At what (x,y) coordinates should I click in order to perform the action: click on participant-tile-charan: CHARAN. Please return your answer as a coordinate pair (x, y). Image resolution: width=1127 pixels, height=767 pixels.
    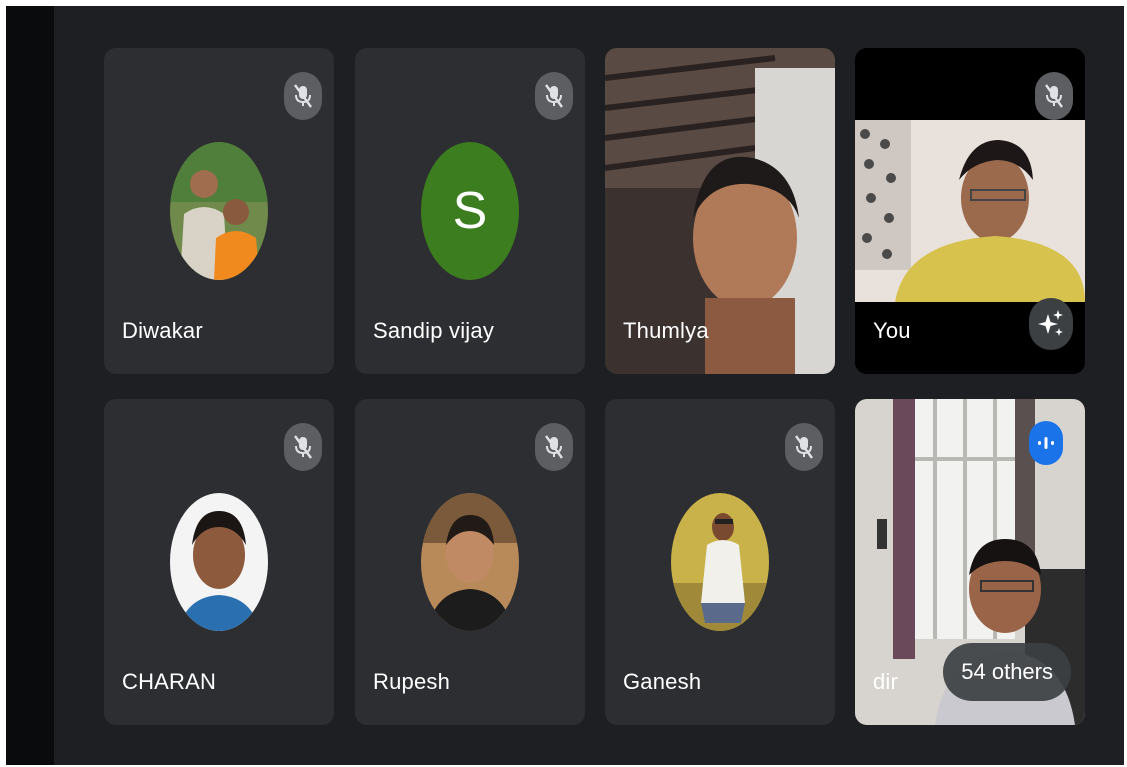
    Looking at the image, I should click on (219, 562).